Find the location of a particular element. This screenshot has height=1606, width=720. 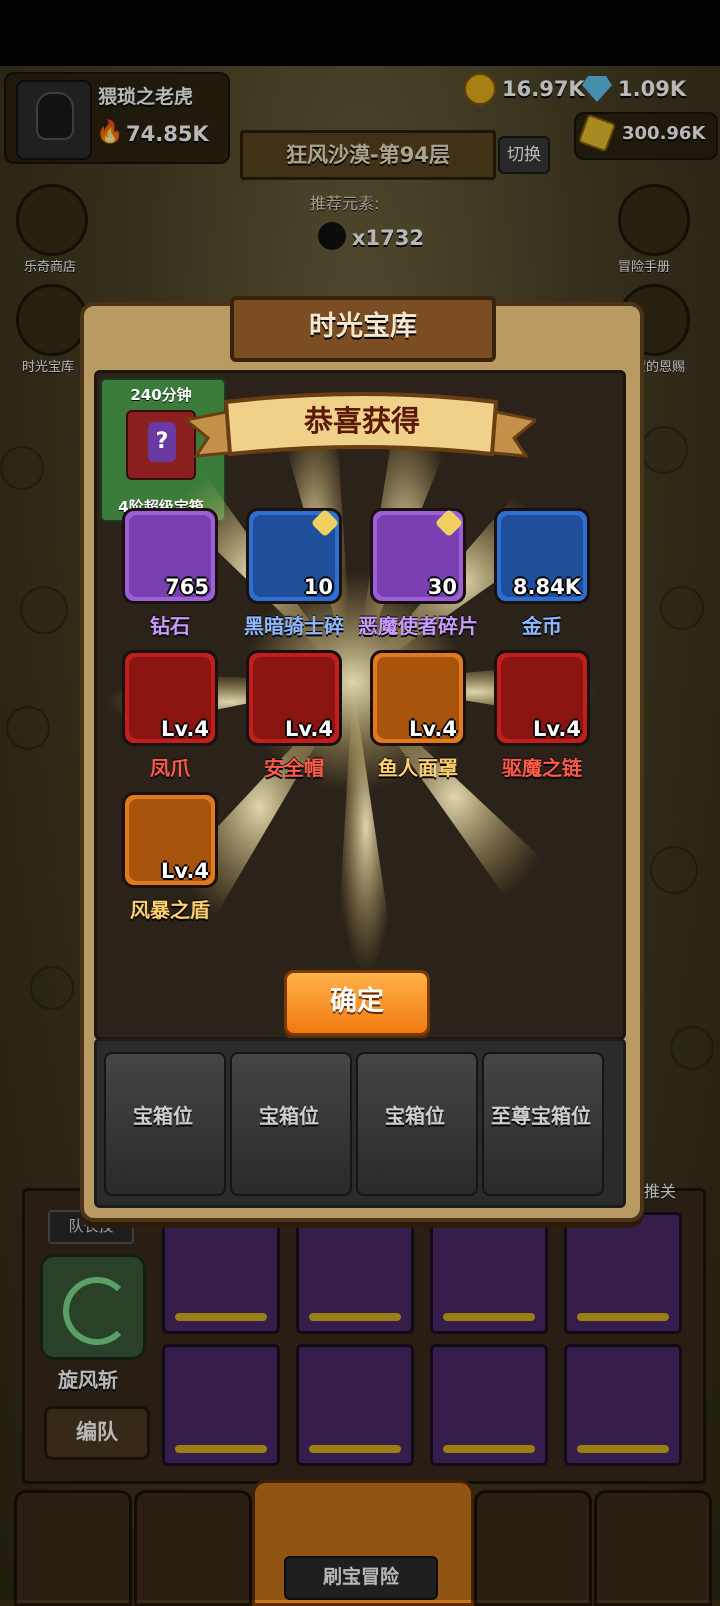

premium-chest-slot-label: 至尊宝箱位 is located at coordinates (541, 1116).